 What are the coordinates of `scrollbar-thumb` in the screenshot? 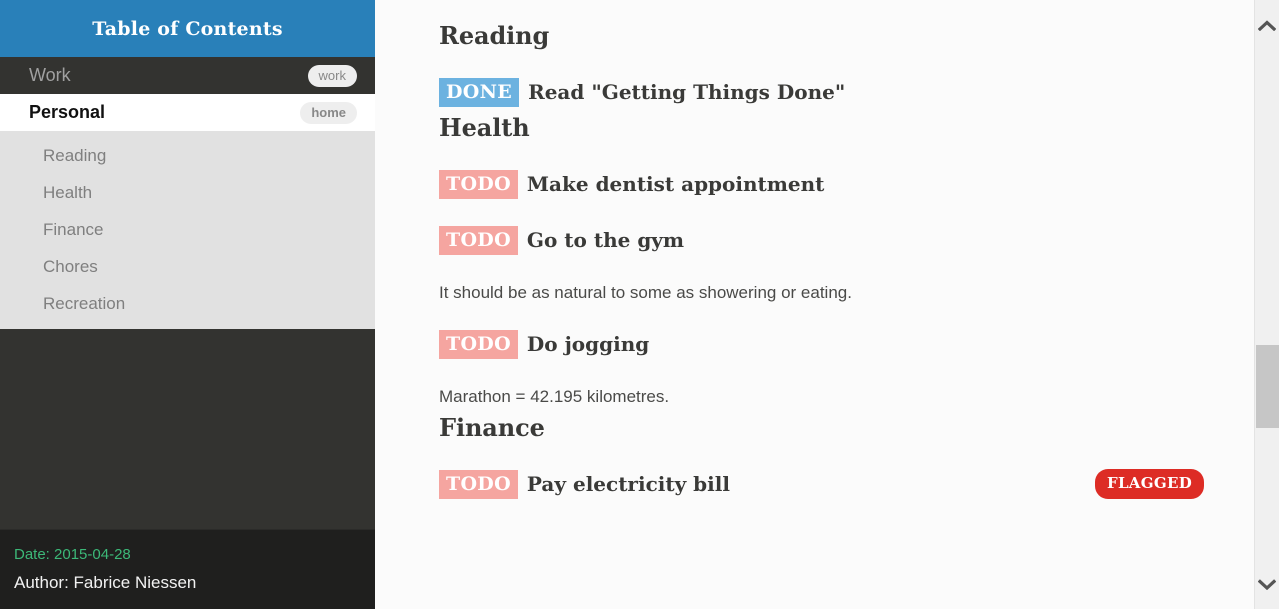 It's located at (1267, 386).